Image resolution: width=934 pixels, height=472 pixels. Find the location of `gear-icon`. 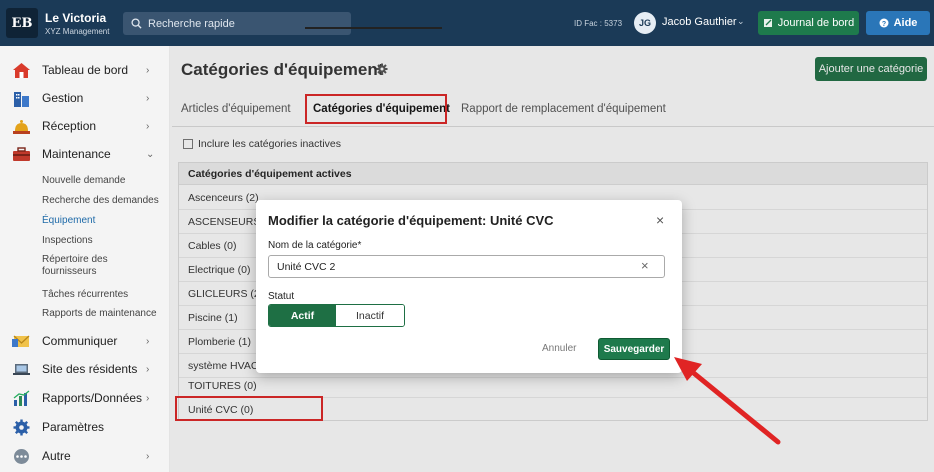

gear-icon is located at coordinates (21, 427).